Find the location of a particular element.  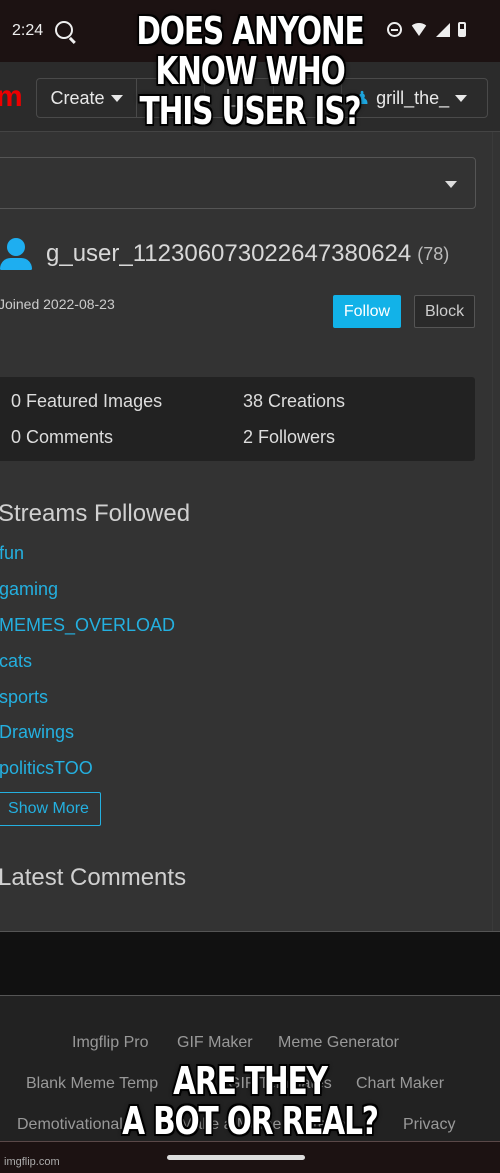

meme-caption-line: A BOT OR REAL? is located at coordinates (250, 1121).